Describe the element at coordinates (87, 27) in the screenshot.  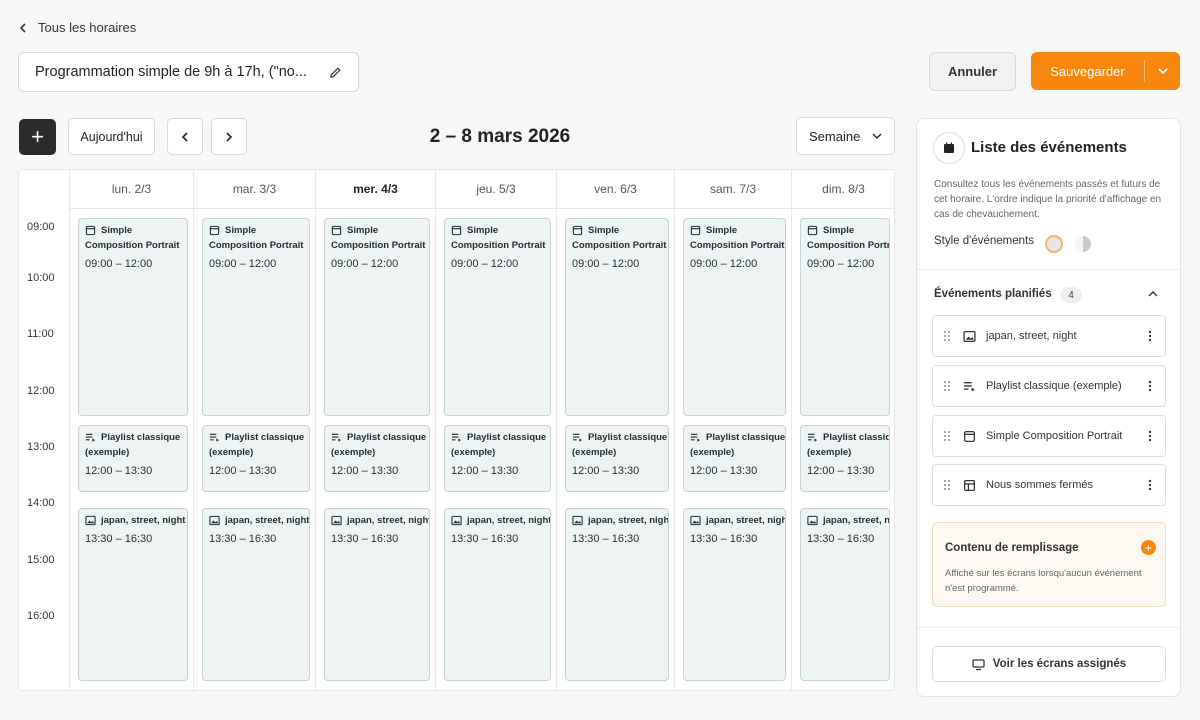
I see `back-label: Tous les horaires` at that location.